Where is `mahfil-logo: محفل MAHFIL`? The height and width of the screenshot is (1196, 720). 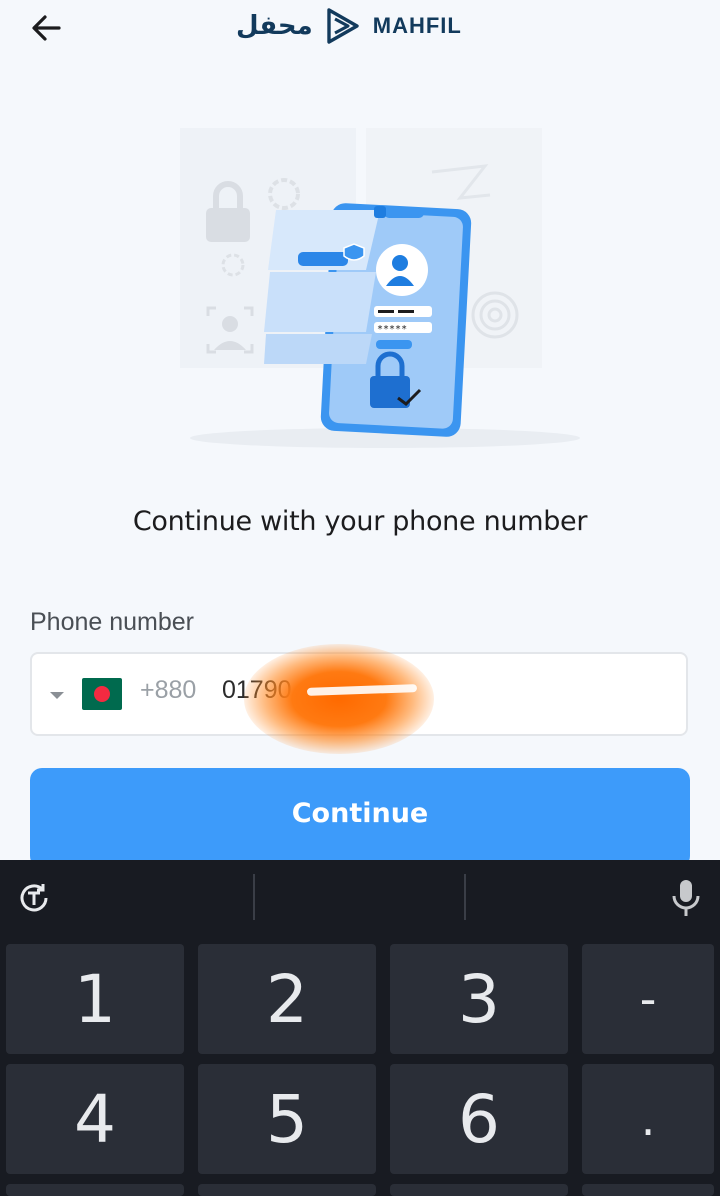
mahfil-logo: محفل MAHFIL is located at coordinates (349, 26).